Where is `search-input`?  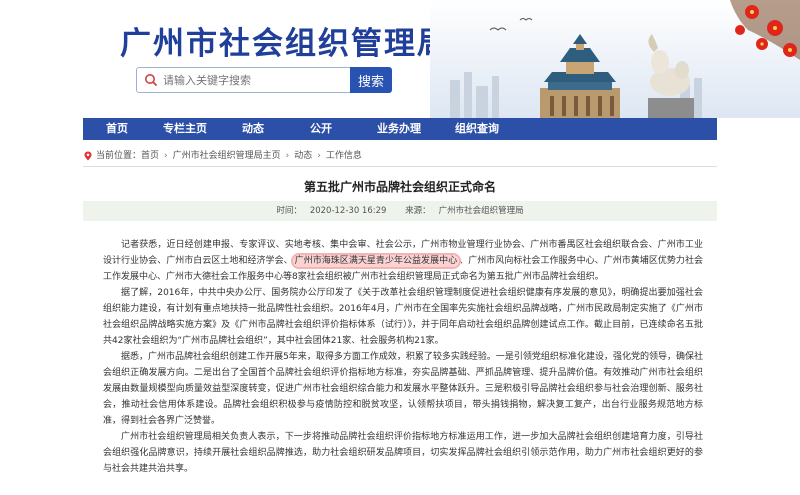
search-input is located at coordinates (256, 80).